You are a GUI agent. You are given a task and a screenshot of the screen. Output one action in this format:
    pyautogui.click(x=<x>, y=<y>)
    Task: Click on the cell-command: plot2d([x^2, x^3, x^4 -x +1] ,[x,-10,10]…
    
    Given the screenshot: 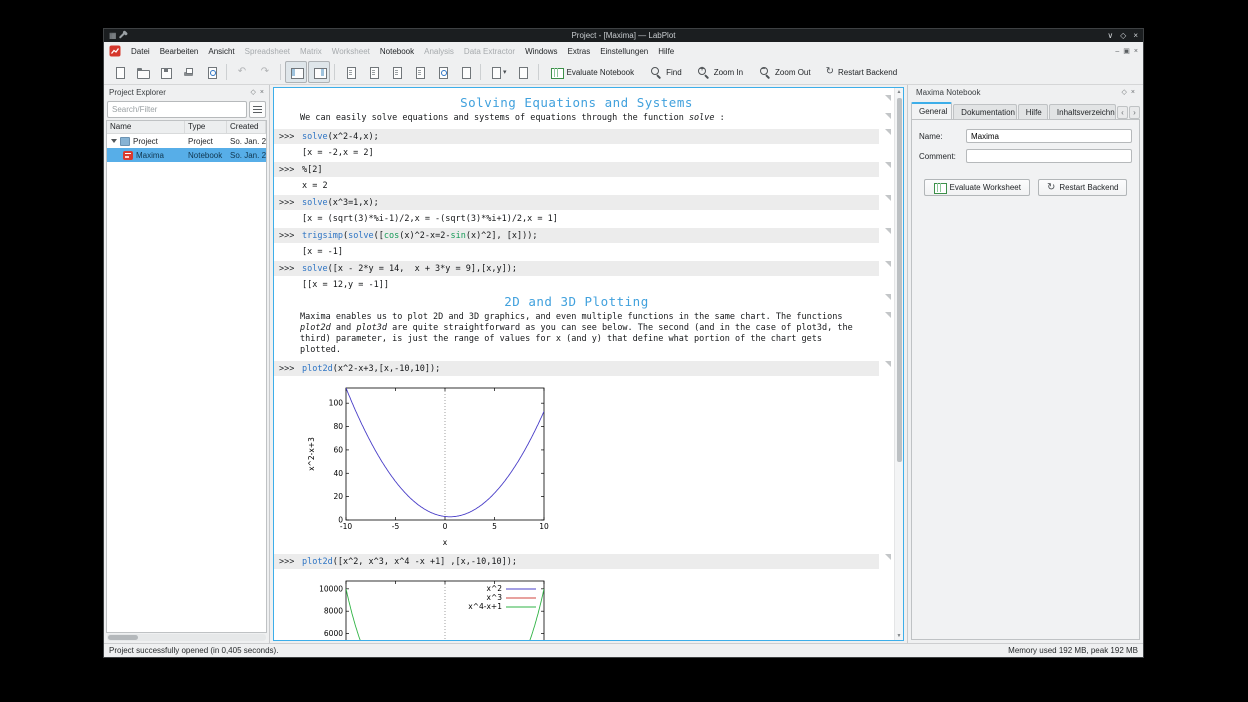 What is the action you would take?
    pyautogui.click(x=409, y=562)
    